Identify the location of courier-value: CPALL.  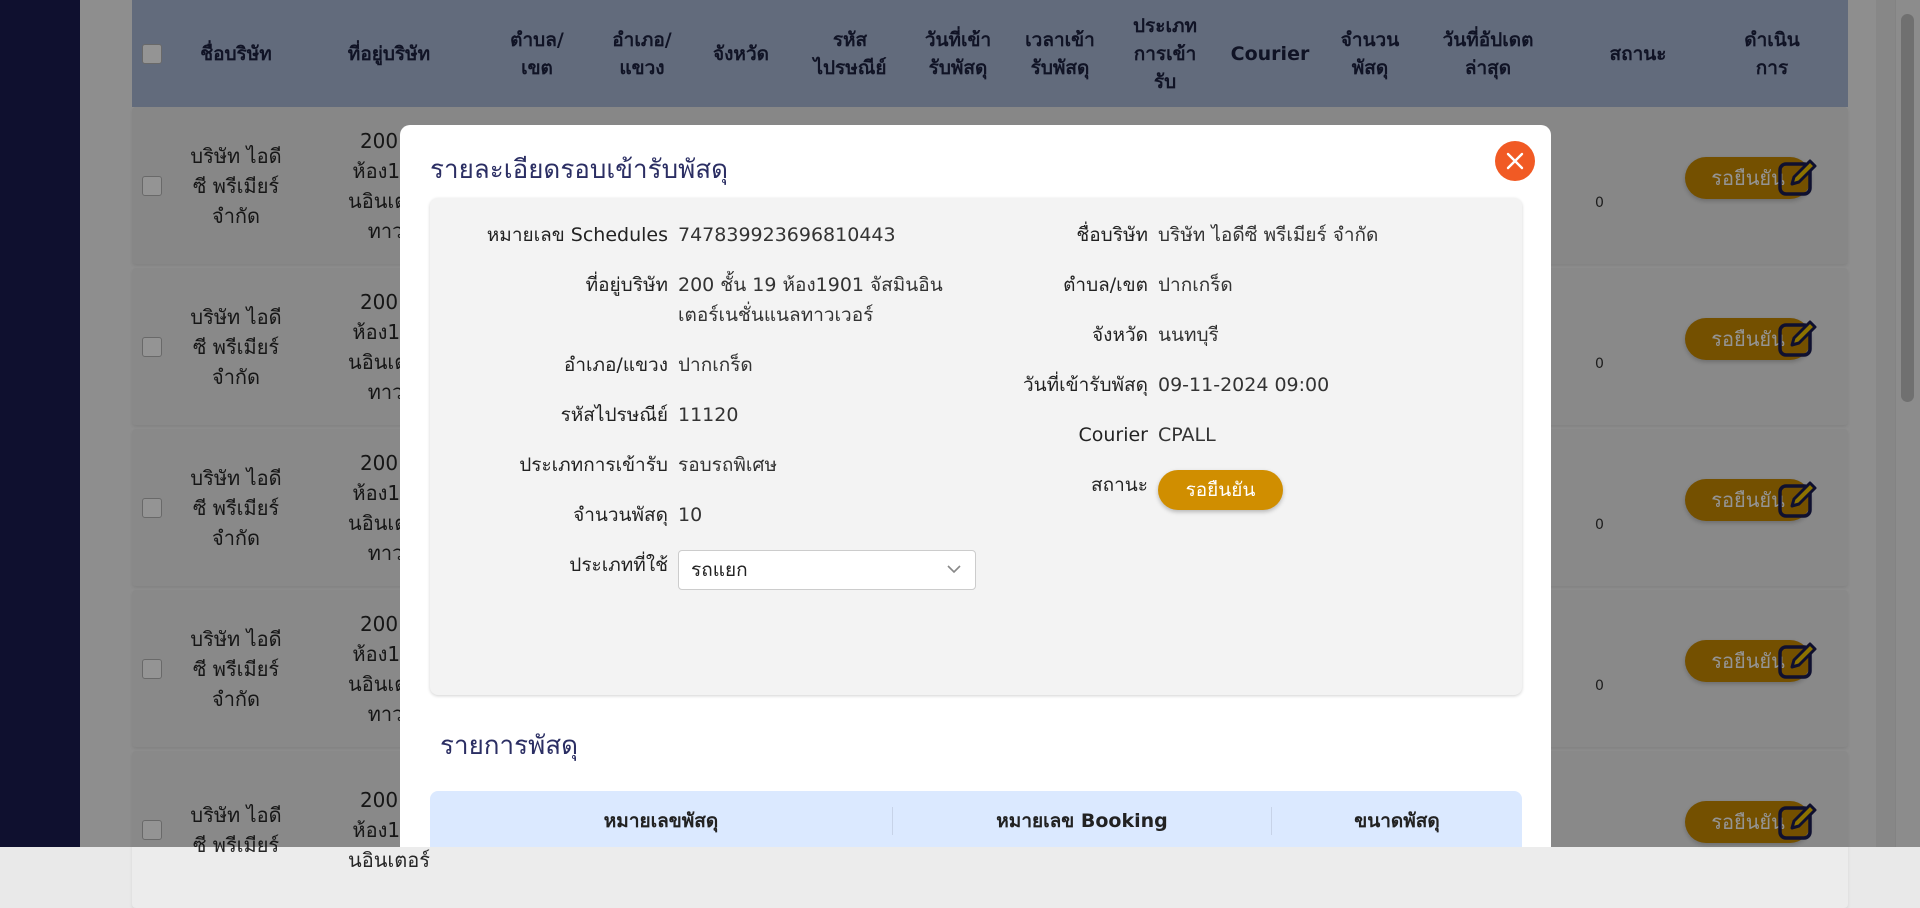
(1187, 435).